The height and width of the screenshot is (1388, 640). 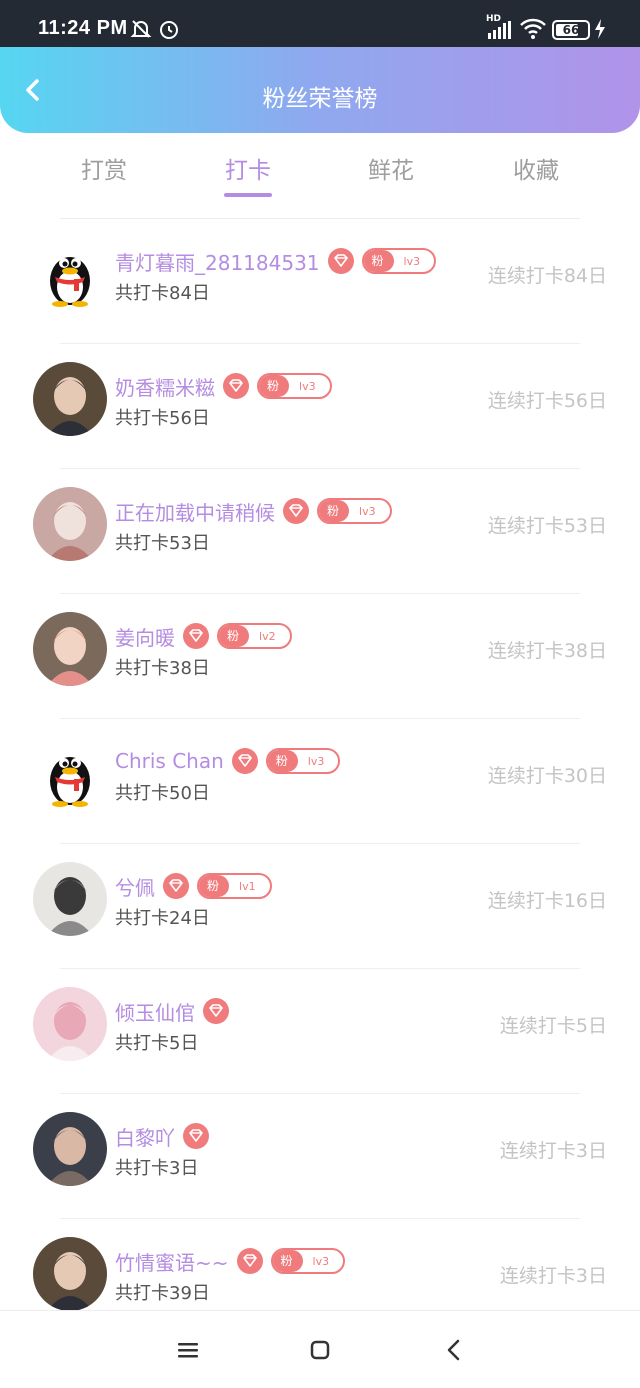 What do you see at coordinates (165, 386) in the screenshot?
I see `username: 奶香糯米糍` at bounding box center [165, 386].